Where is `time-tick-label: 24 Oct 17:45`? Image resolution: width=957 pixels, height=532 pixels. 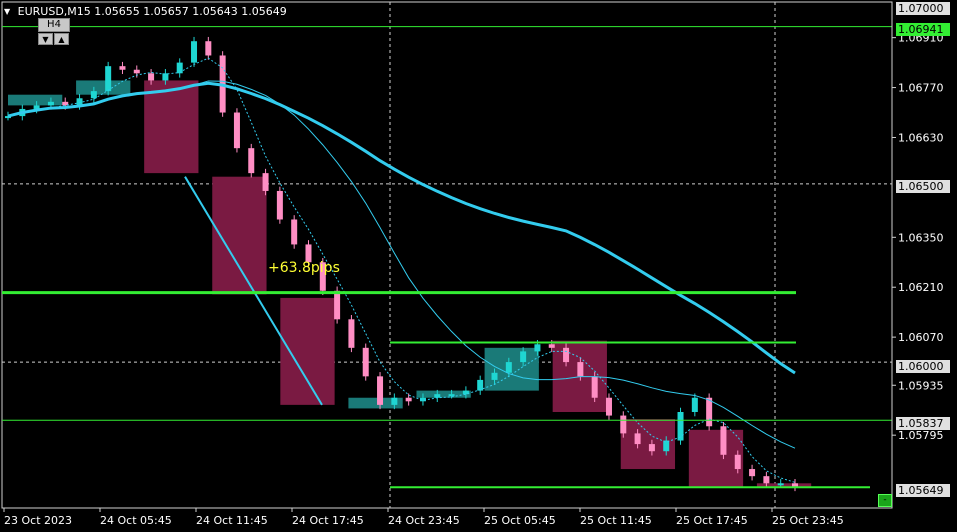 time-tick-label: 24 Oct 17:45 is located at coordinates (328, 520).